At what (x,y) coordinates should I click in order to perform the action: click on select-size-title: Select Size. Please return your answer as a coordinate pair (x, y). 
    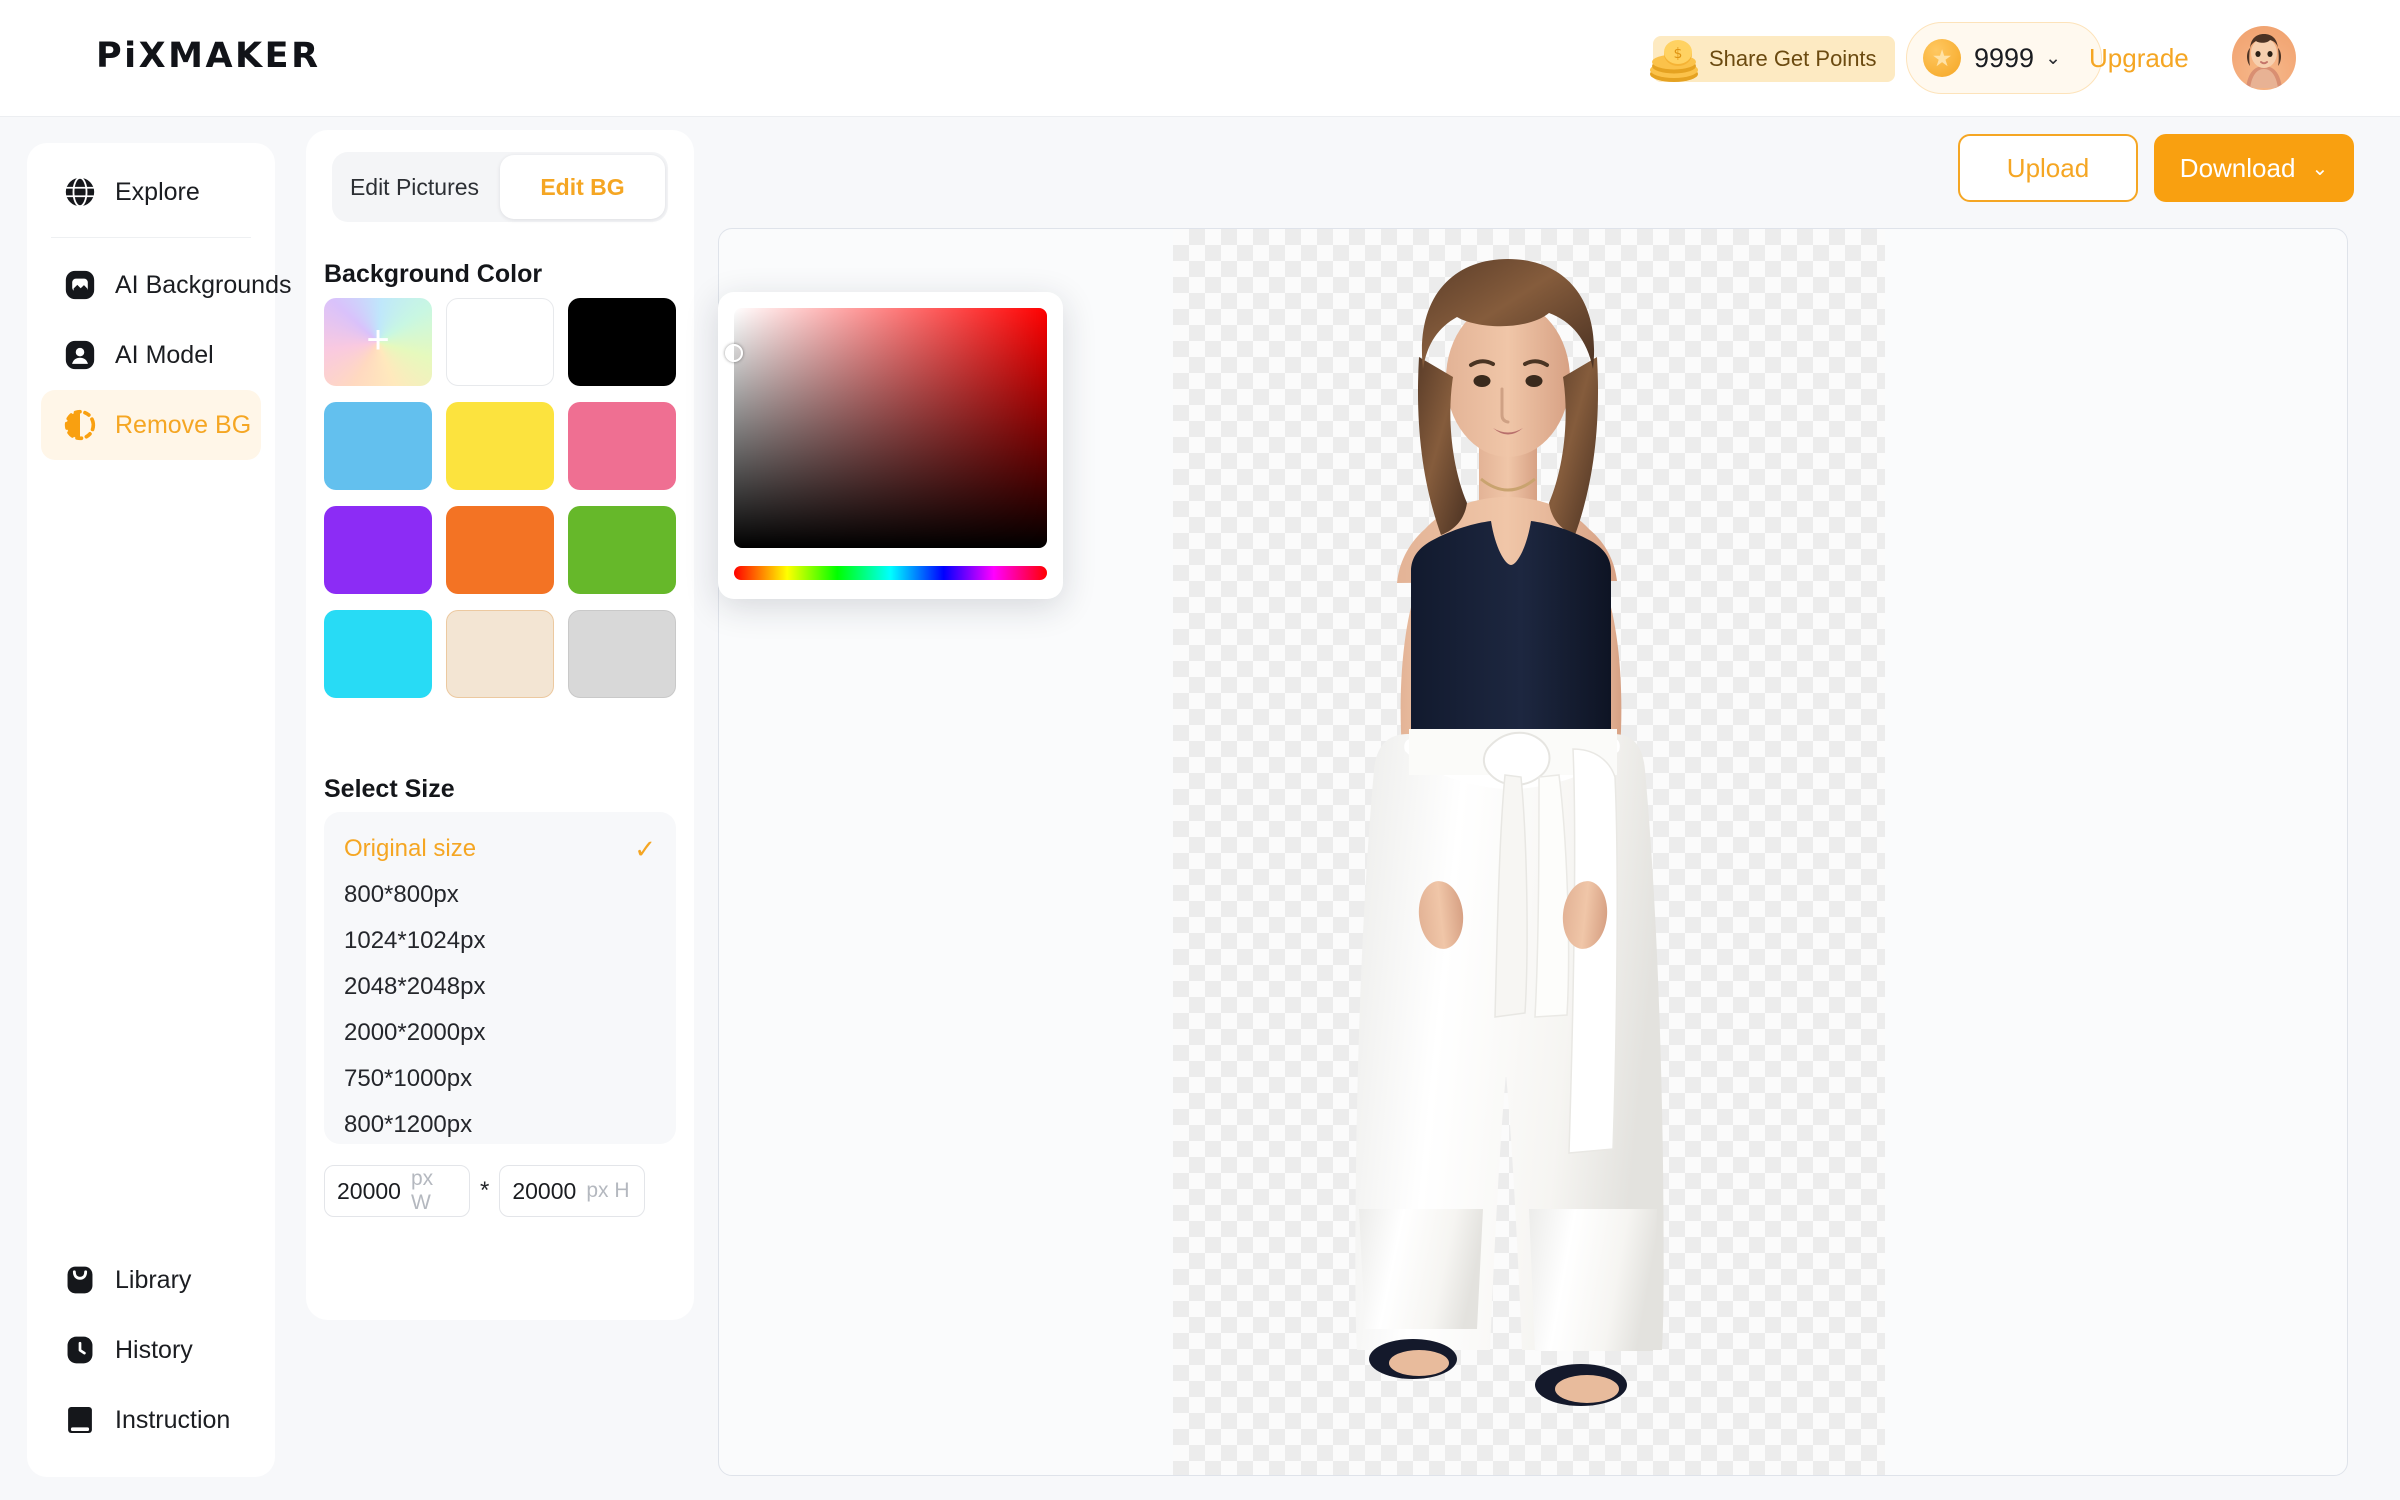
    Looking at the image, I should click on (389, 789).